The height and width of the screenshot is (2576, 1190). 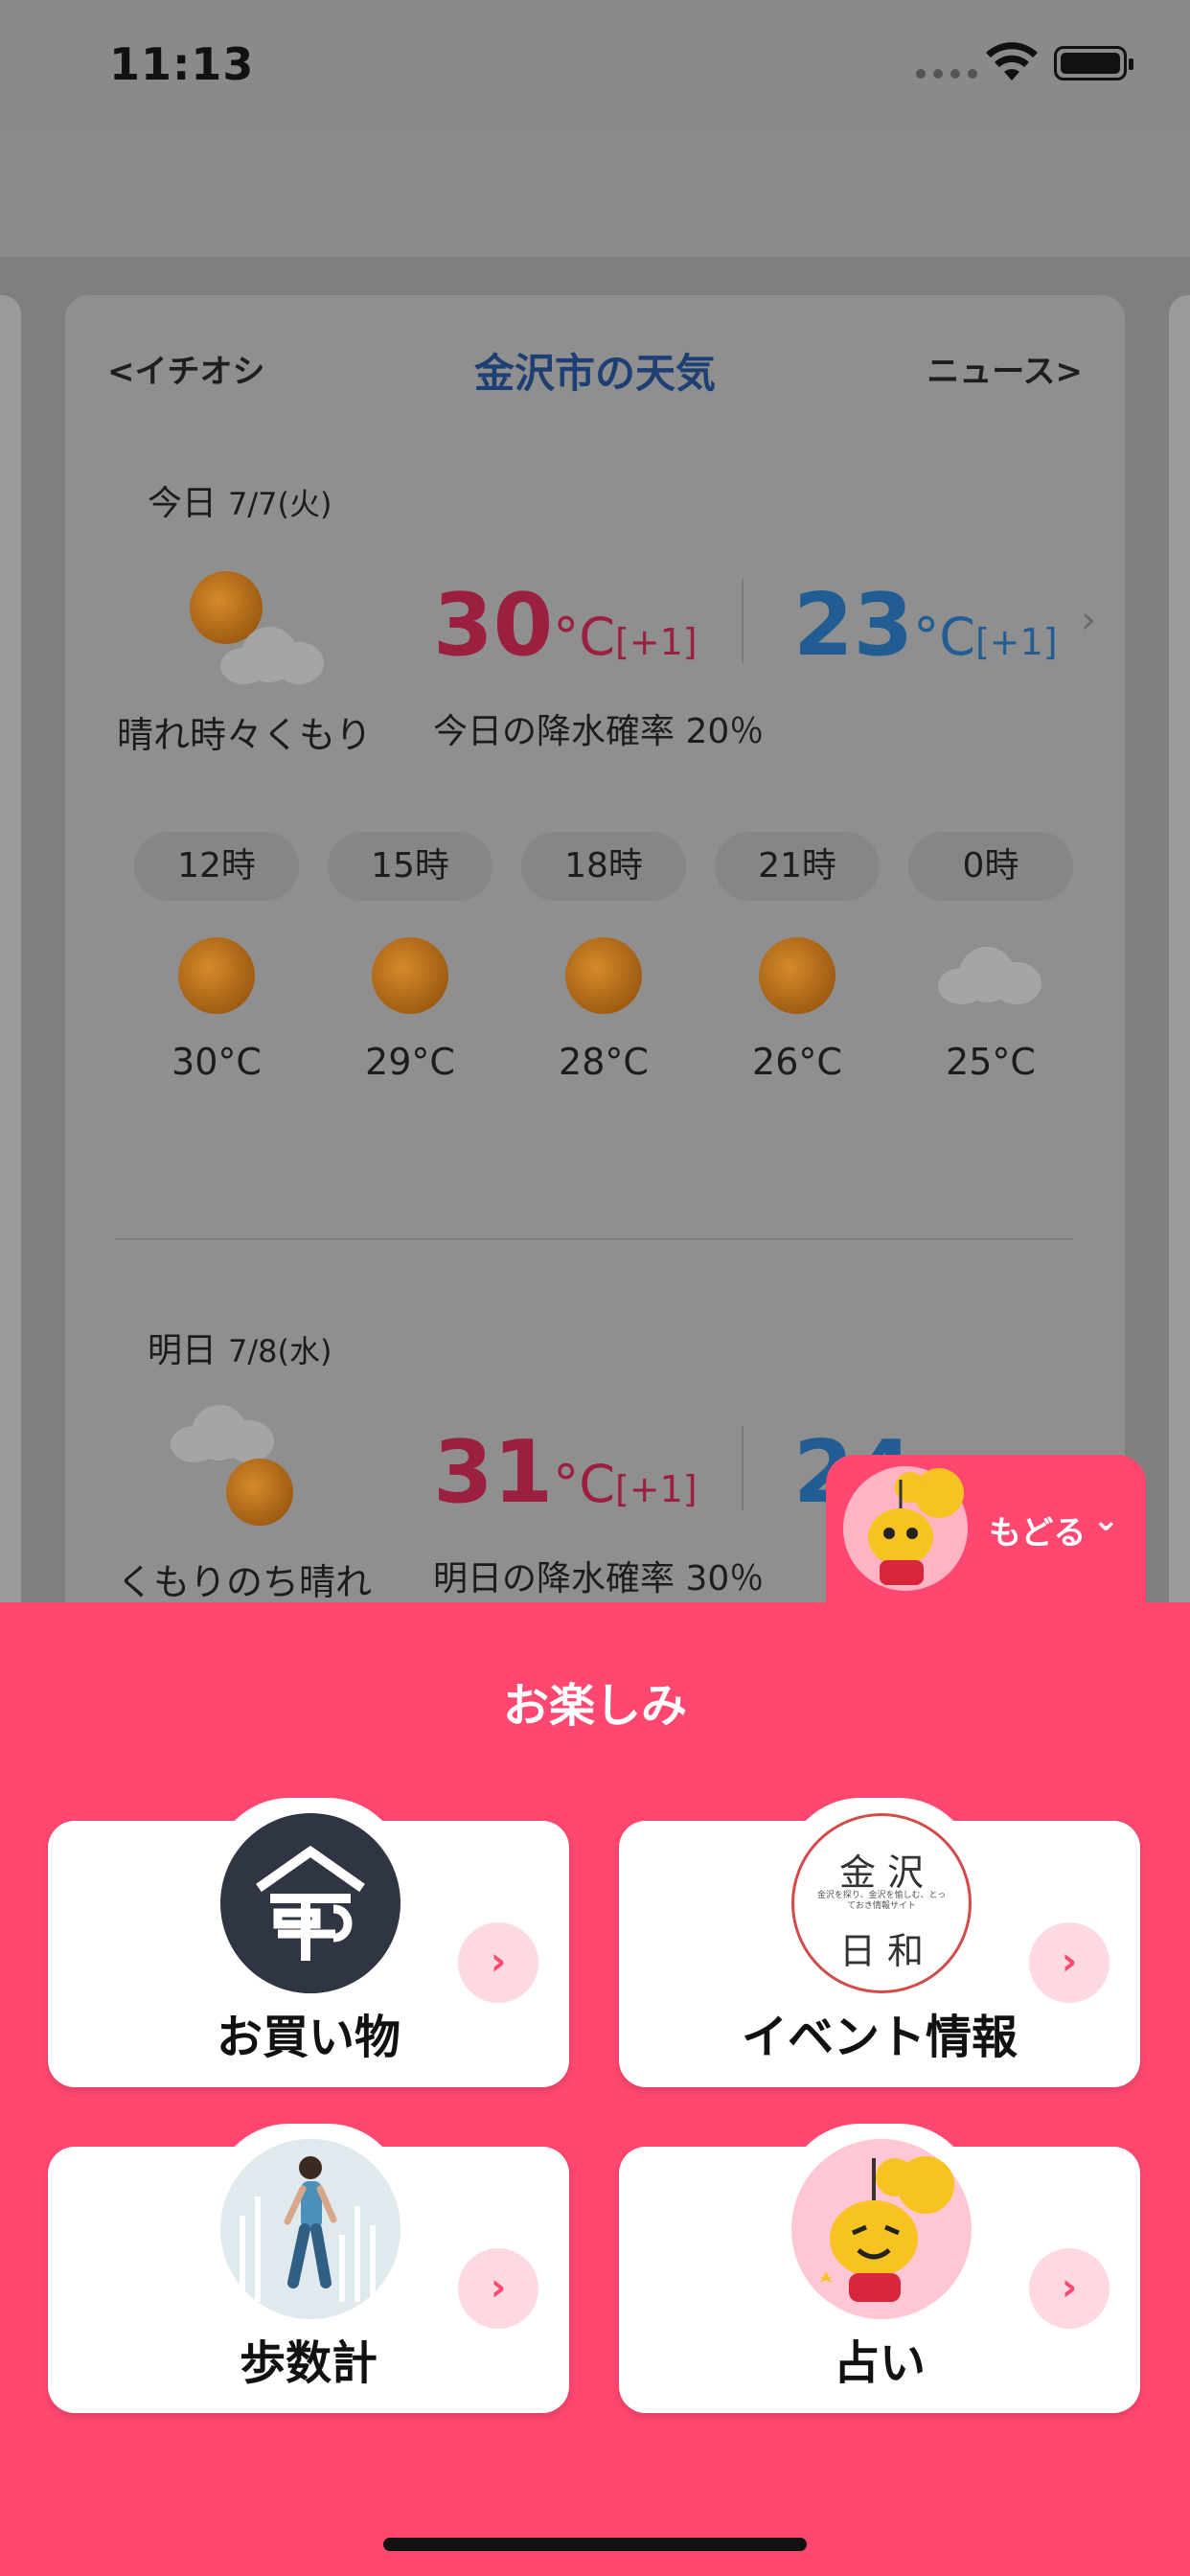 What do you see at coordinates (797, 1062) in the screenshot?
I see `hour-temp: 26°C` at bounding box center [797, 1062].